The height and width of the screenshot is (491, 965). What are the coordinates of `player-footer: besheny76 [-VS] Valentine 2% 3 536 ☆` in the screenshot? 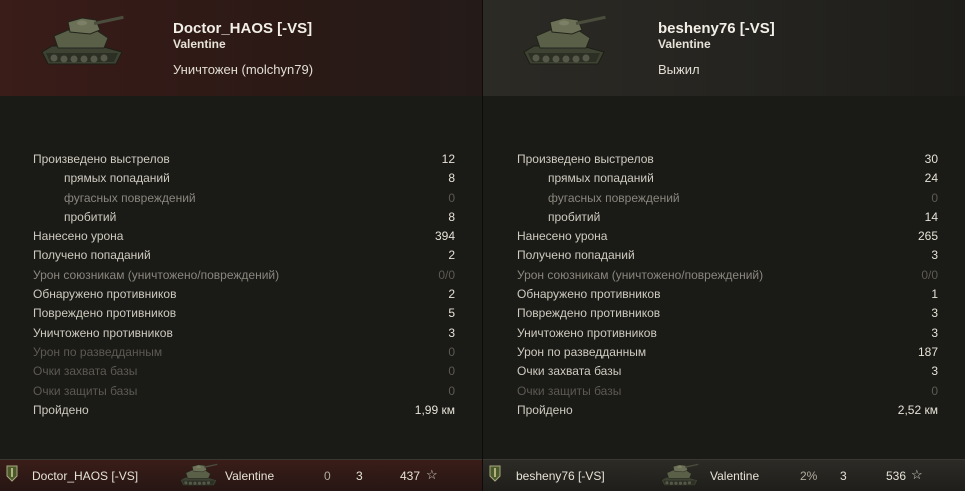 It's located at (724, 475).